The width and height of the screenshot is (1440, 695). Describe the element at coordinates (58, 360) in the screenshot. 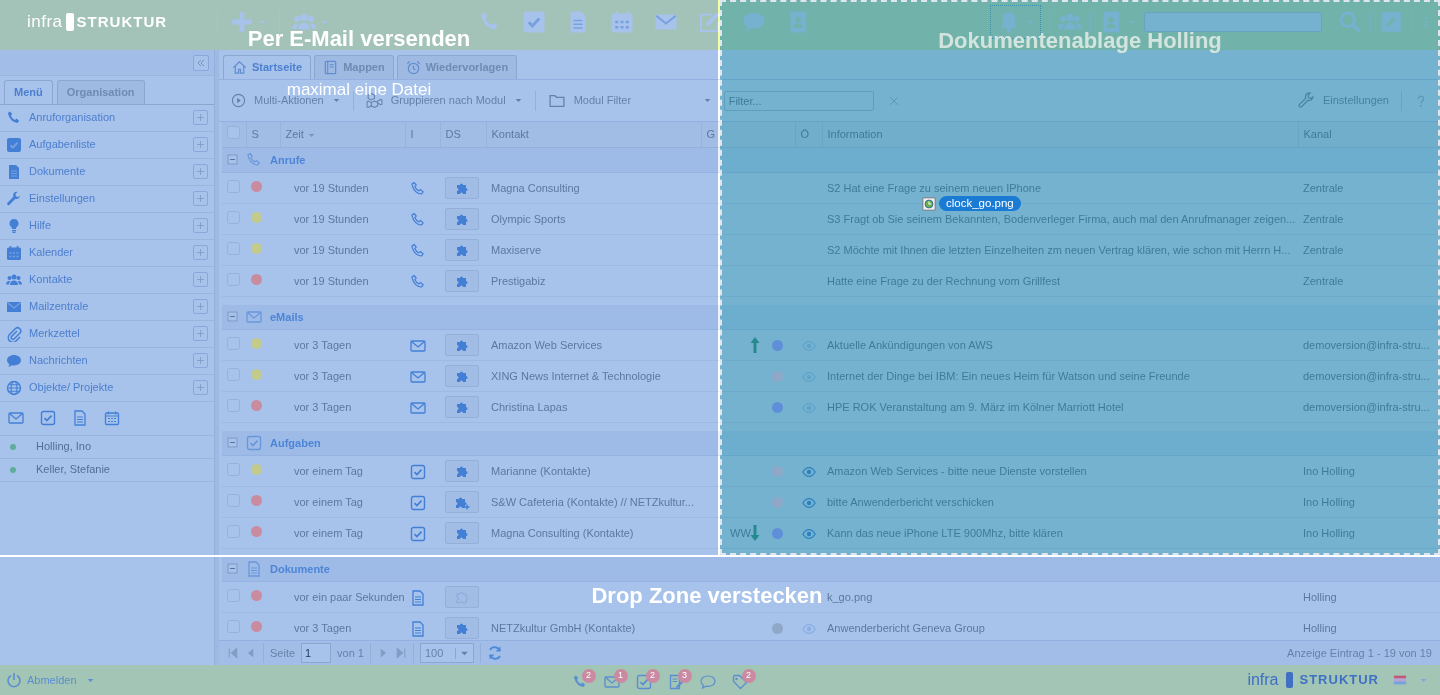

I see `menu-item: Nachrichten` at that location.